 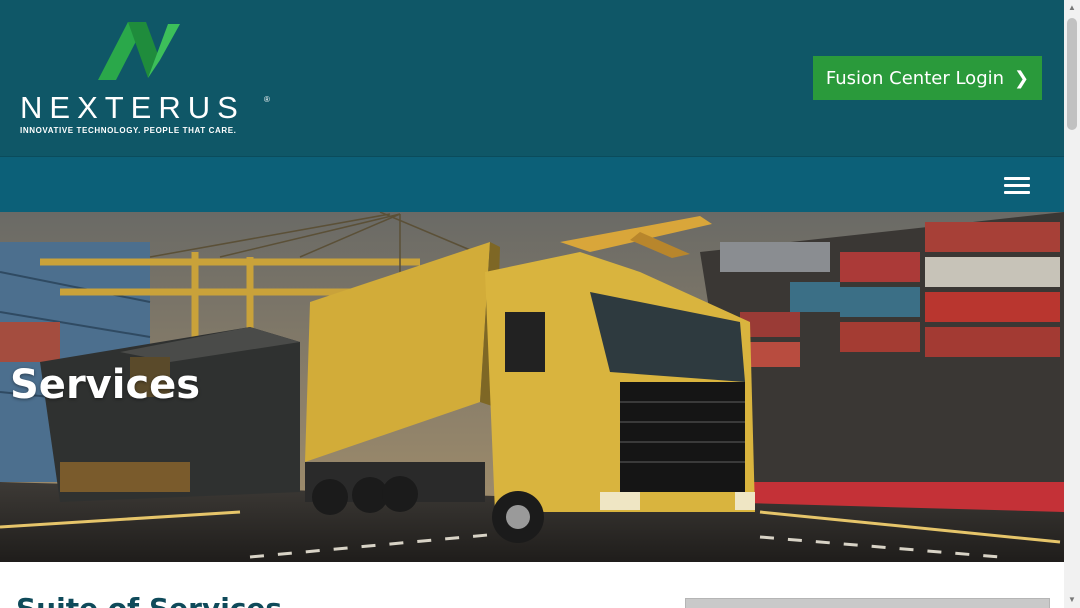 I want to click on scroll-down-arrow-icon: ▼, so click(x=1072, y=600).